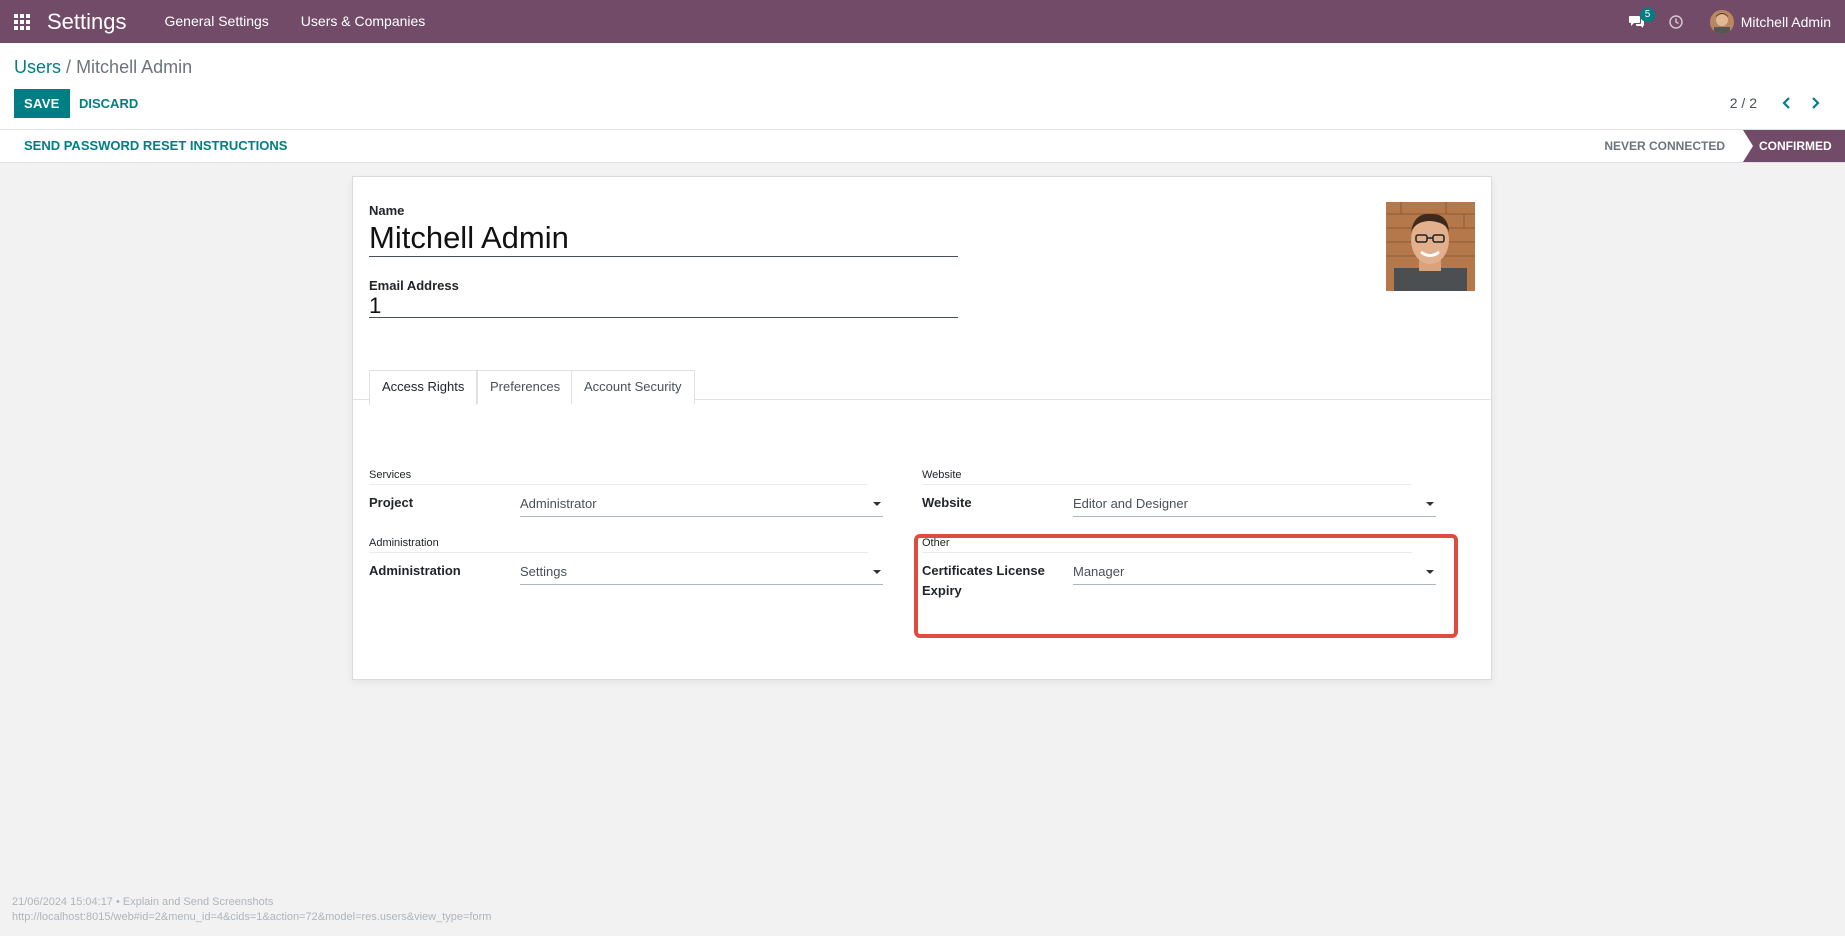  I want to click on name-field: Mitchell Admin, so click(663, 238).